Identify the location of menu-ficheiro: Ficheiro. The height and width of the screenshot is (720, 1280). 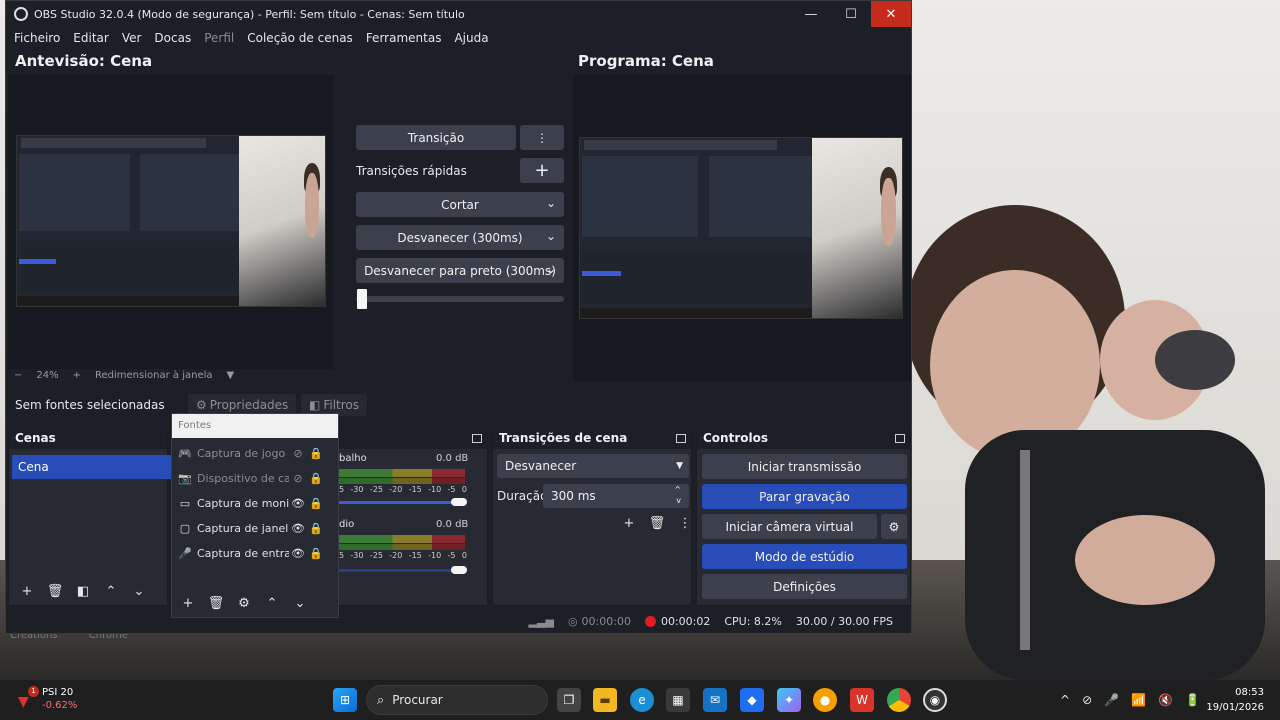
(37, 38).